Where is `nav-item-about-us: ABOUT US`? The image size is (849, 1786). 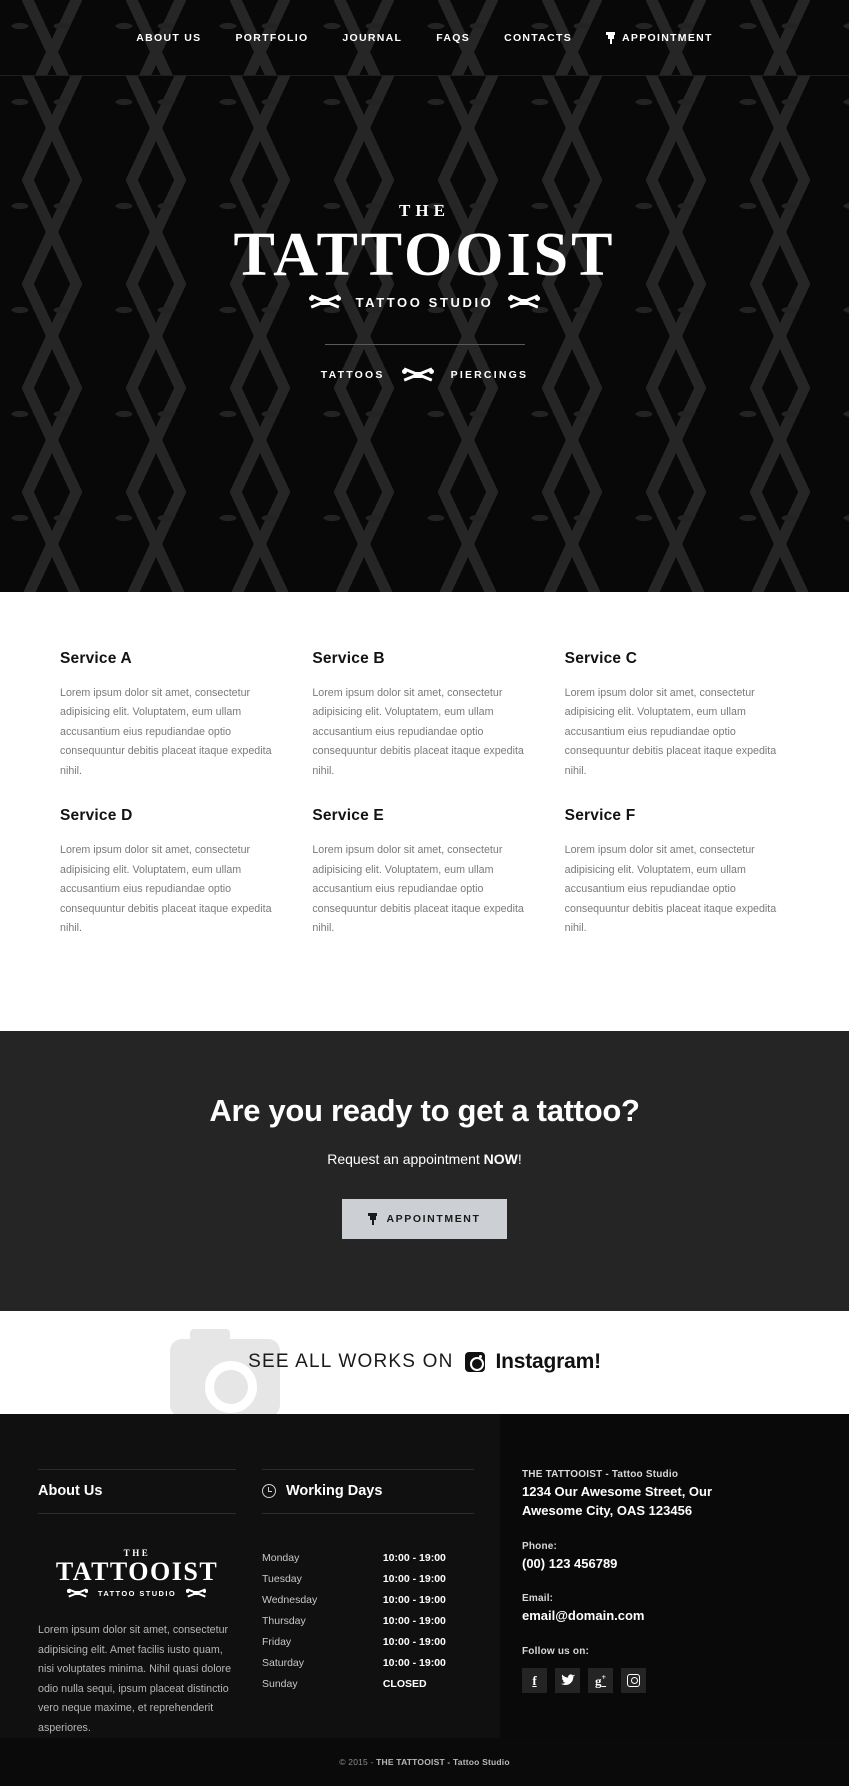
nav-item-about-us: ABOUT US is located at coordinates (168, 38).